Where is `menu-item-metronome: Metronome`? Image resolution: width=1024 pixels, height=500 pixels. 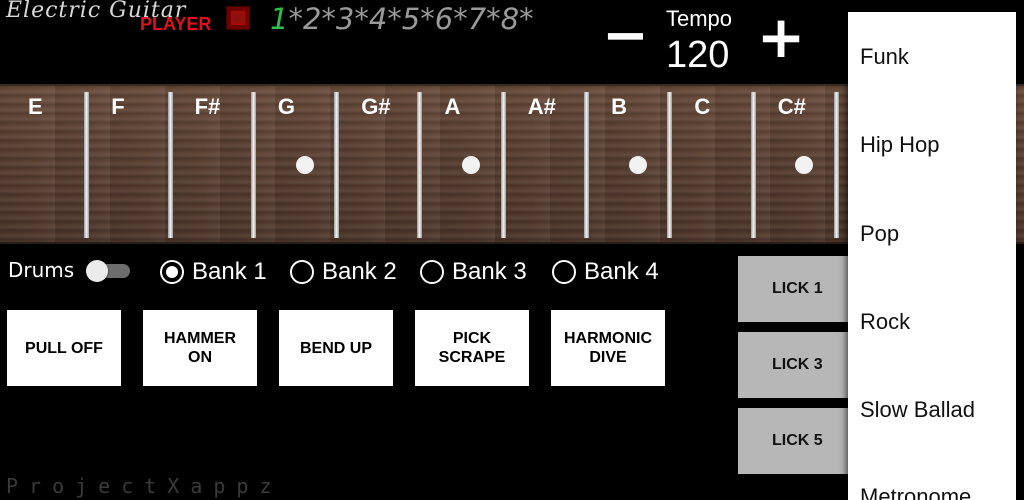
menu-item-metronome: Metronome is located at coordinates (915, 492).